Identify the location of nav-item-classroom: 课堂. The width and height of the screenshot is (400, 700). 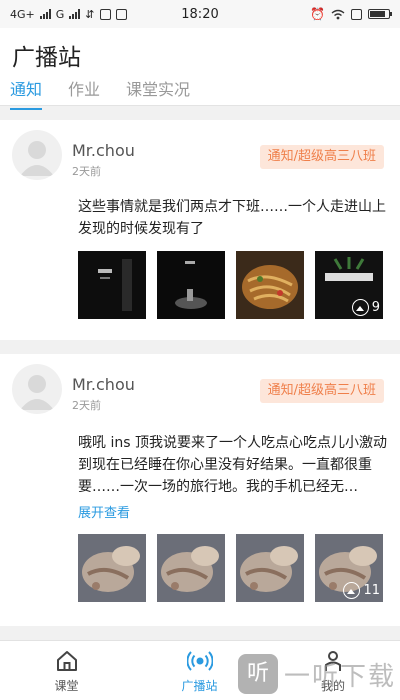
(66, 670).